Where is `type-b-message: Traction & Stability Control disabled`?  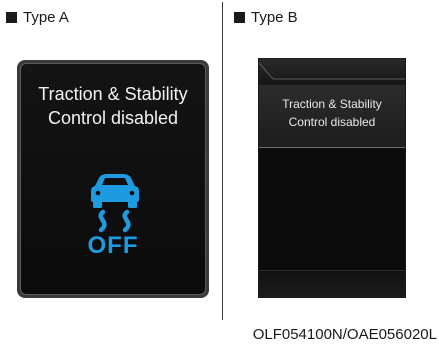
type-b-message: Traction & Stability Control disabled is located at coordinates (332, 113).